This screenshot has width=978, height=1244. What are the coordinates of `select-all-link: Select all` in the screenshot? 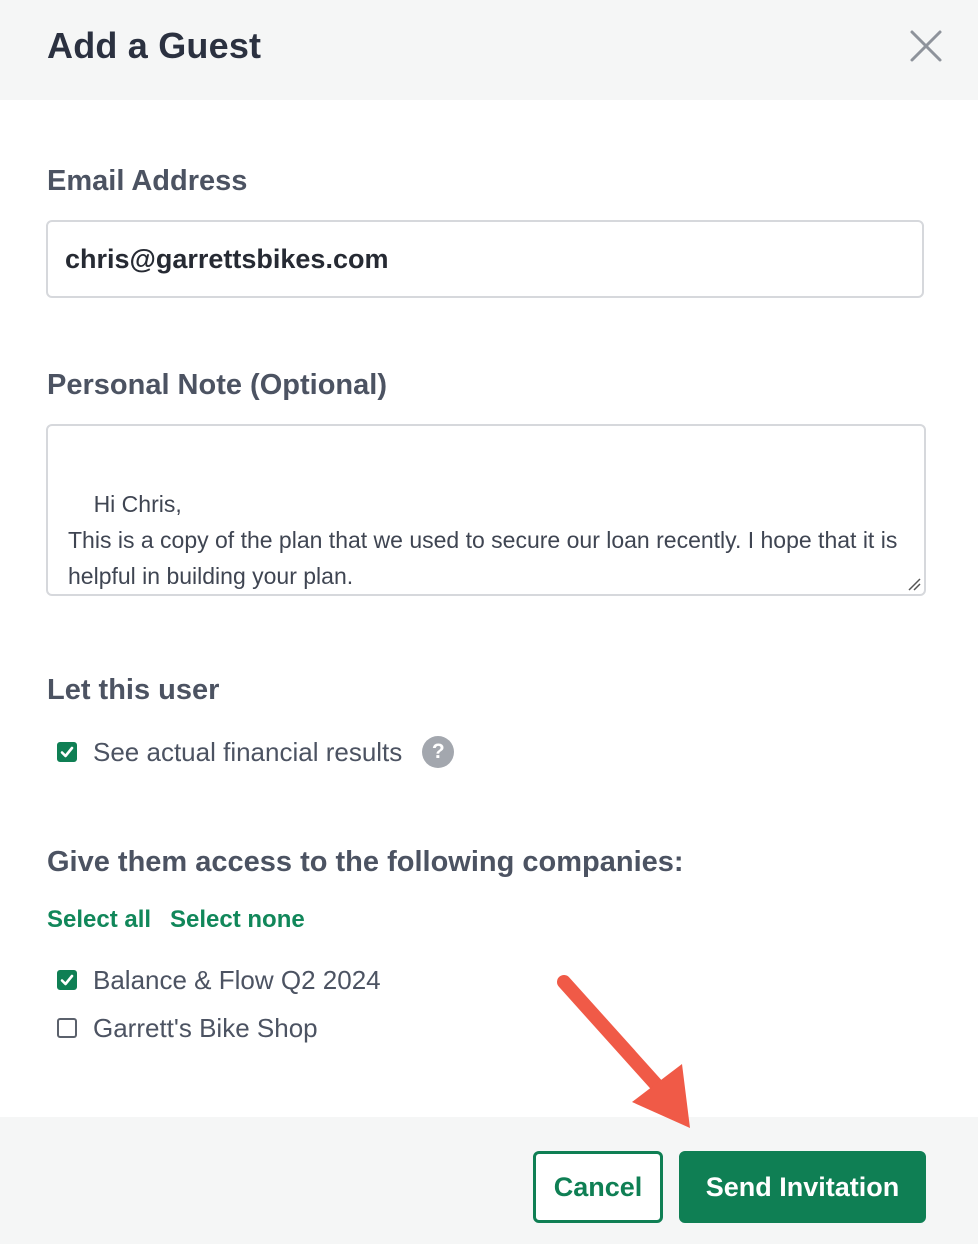 It's located at (99, 920).